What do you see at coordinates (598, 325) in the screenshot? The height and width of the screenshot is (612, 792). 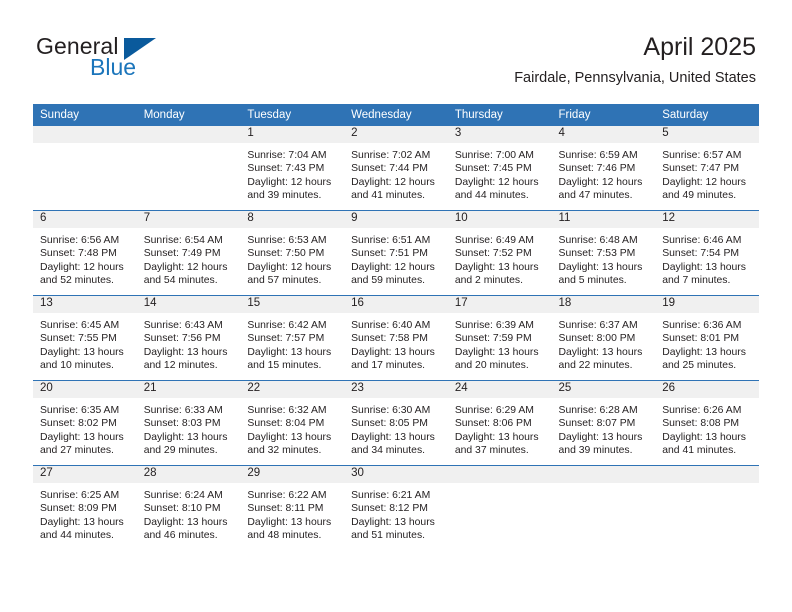 I see `sunrise-time: Sunrise: 6:37 AM` at bounding box center [598, 325].